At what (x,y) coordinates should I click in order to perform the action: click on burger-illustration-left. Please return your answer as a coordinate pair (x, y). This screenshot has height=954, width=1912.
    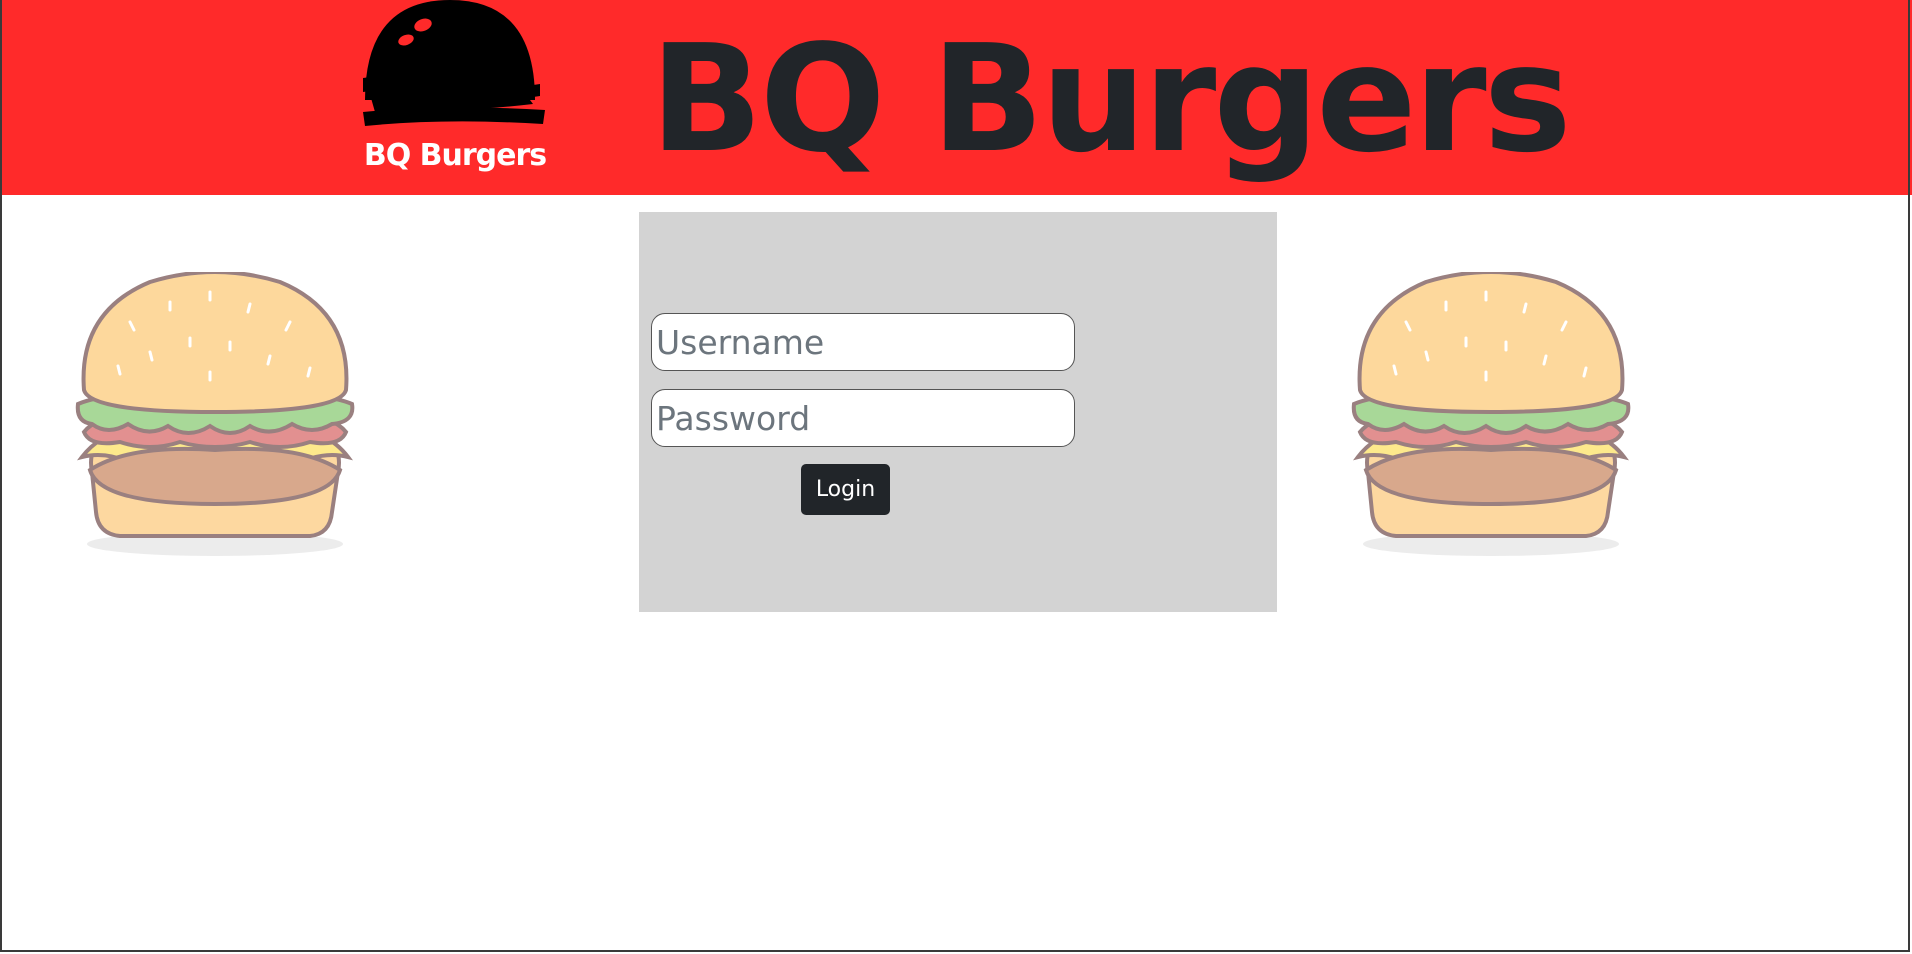
    Looking at the image, I should click on (215, 414).